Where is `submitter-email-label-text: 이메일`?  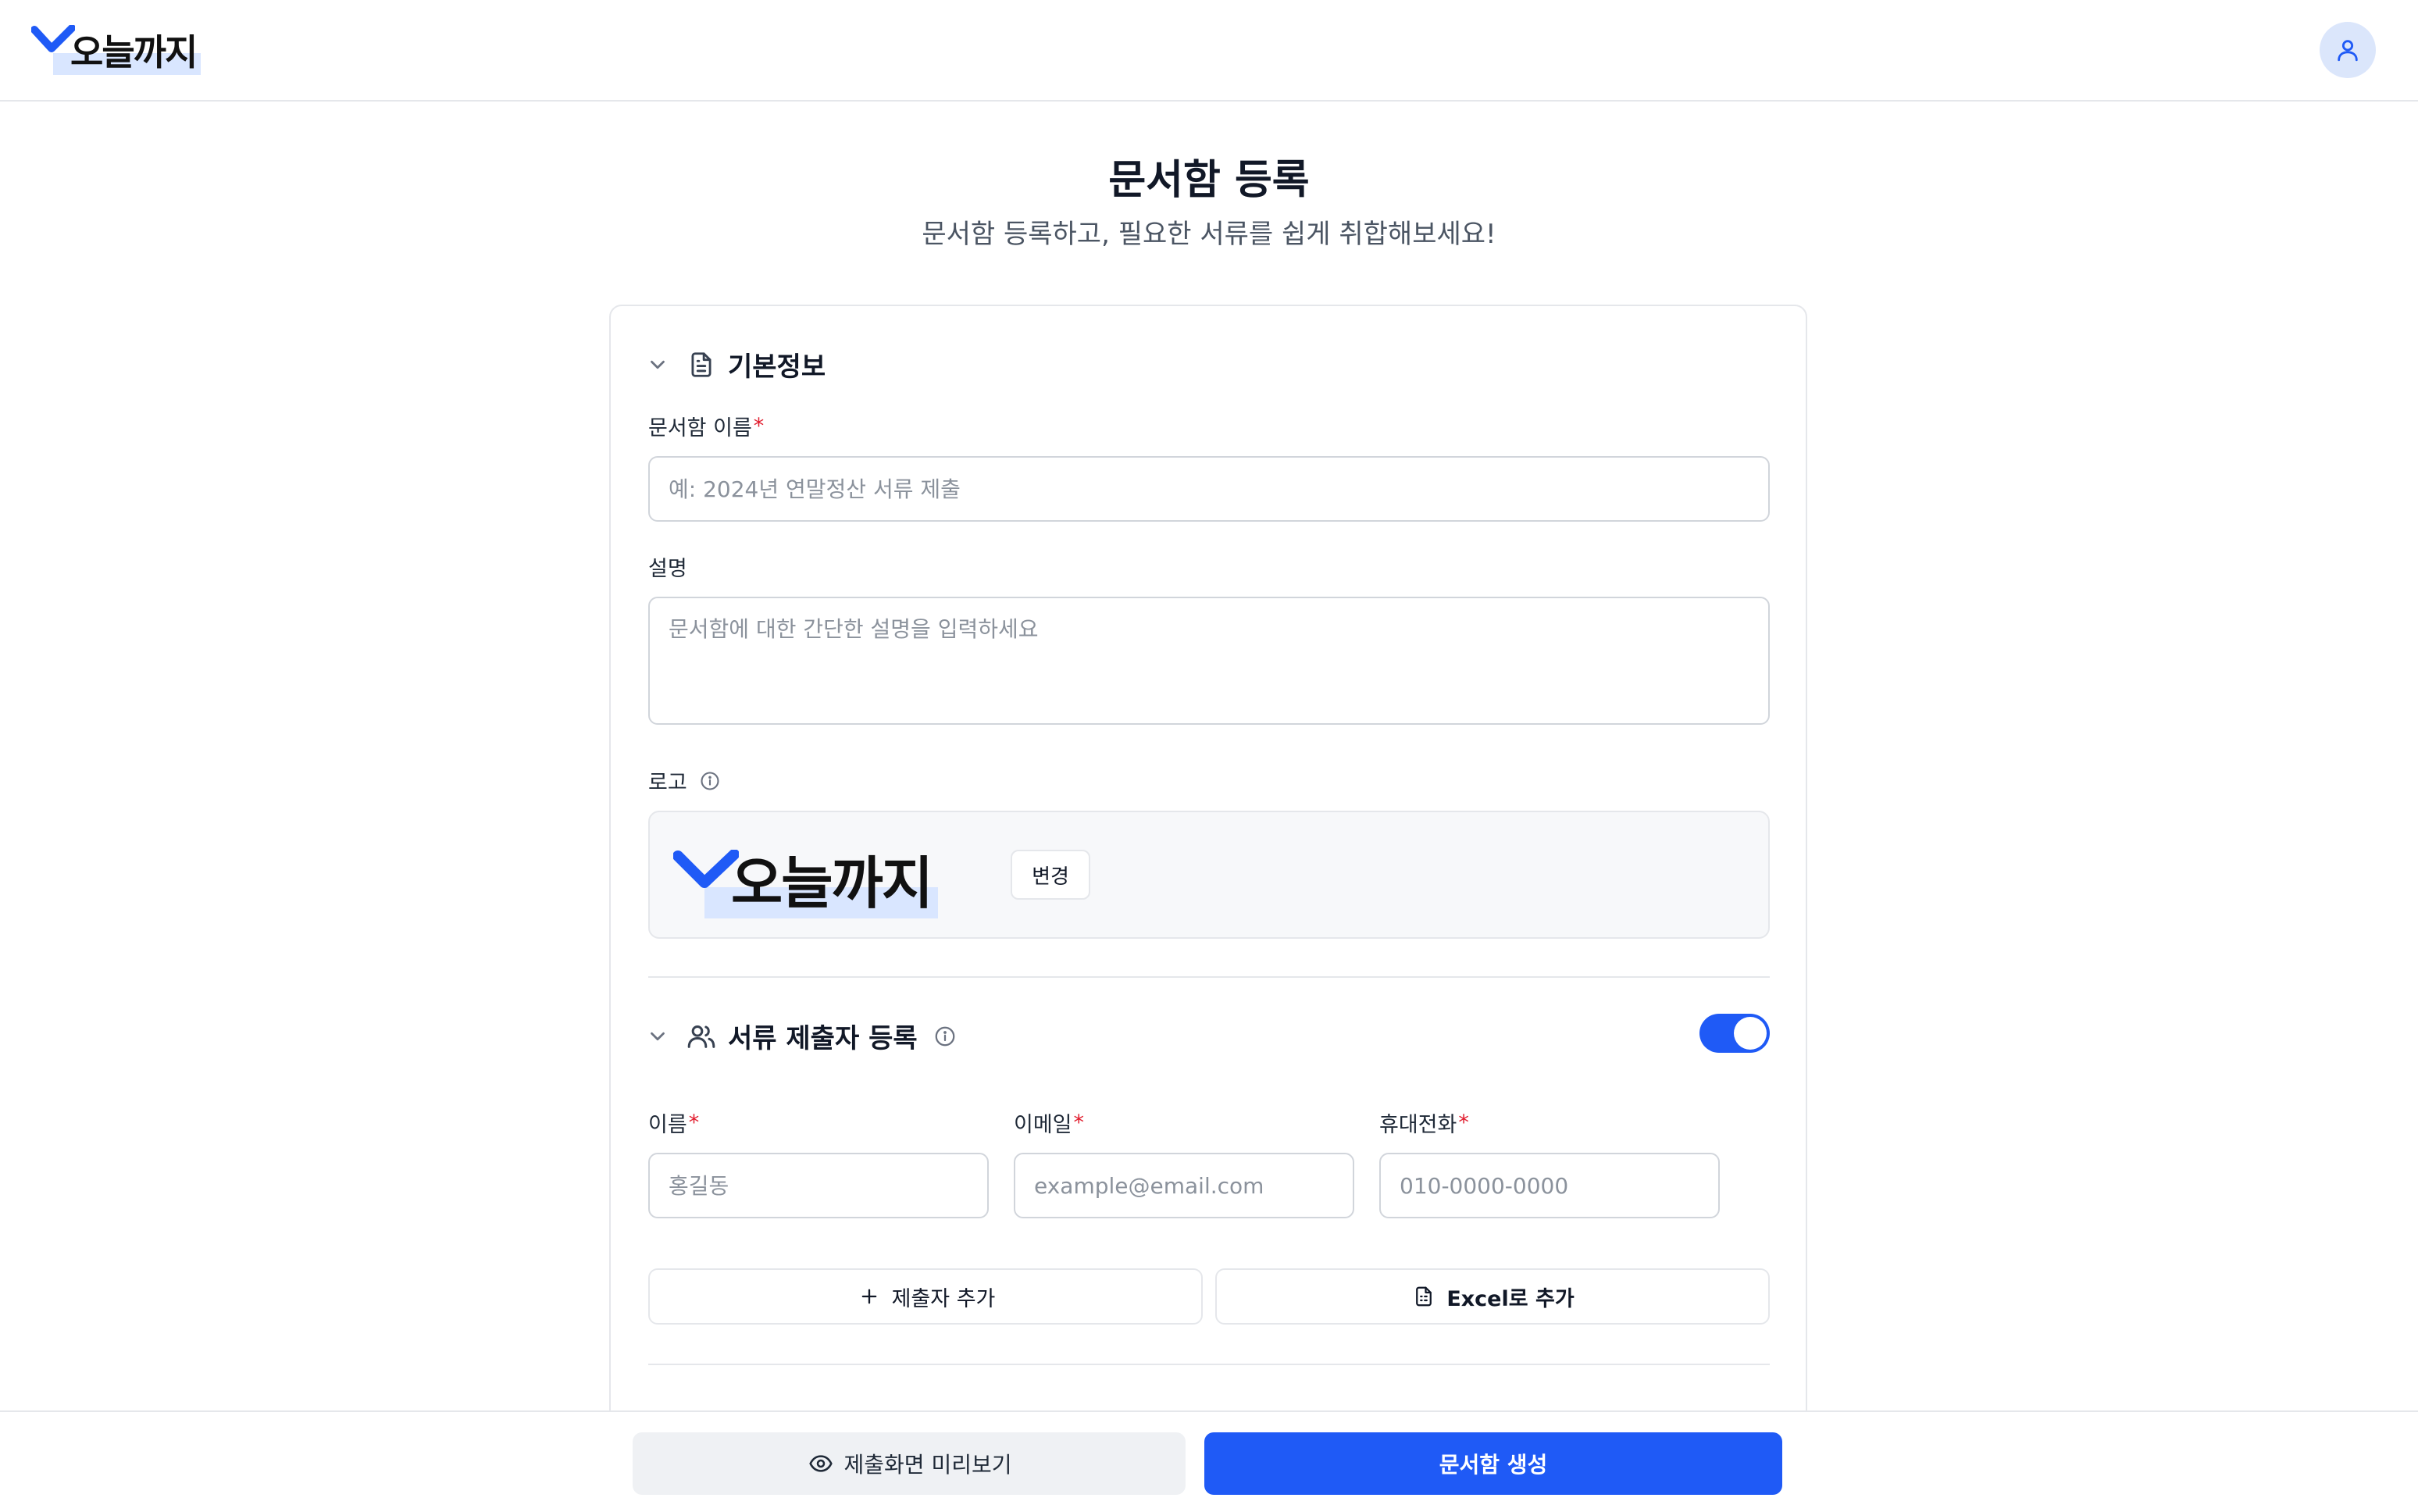 submitter-email-label-text: 이메일 is located at coordinates (1043, 1125).